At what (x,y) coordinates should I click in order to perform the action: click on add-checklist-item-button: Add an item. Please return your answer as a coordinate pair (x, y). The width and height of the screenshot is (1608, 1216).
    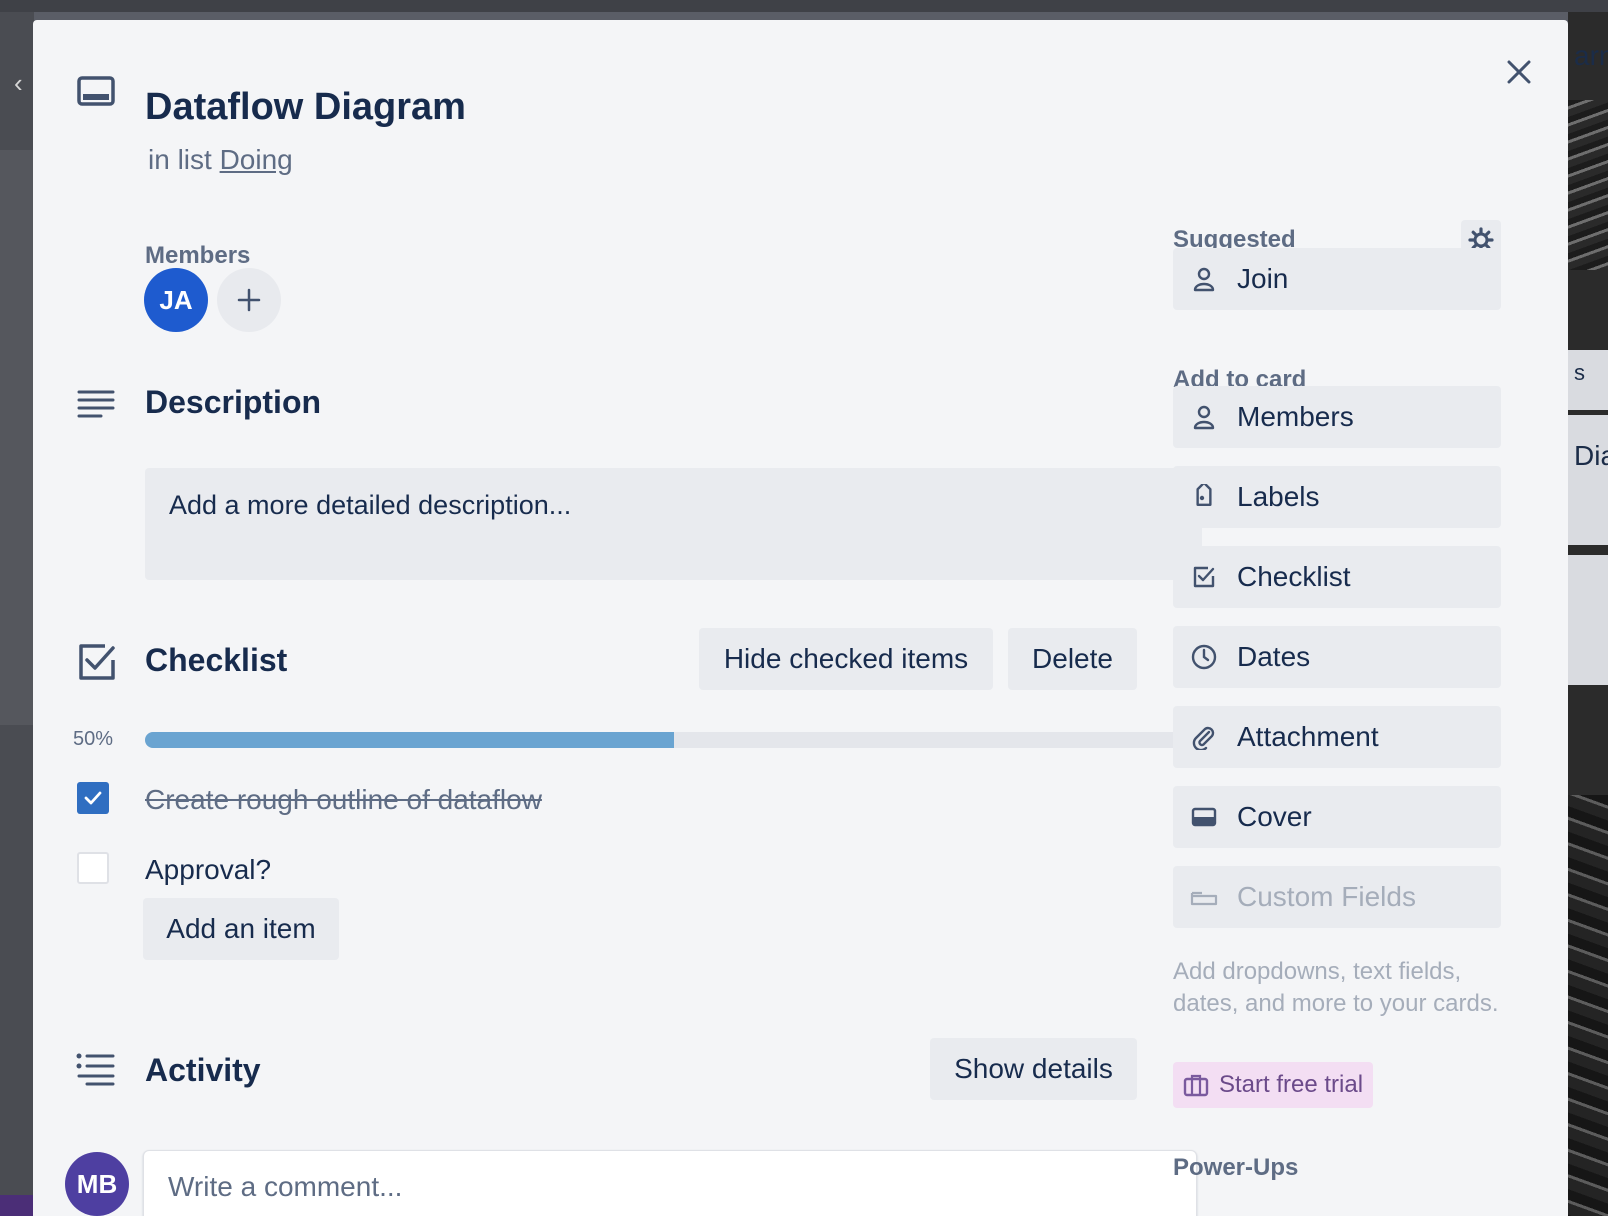
    Looking at the image, I should click on (241, 929).